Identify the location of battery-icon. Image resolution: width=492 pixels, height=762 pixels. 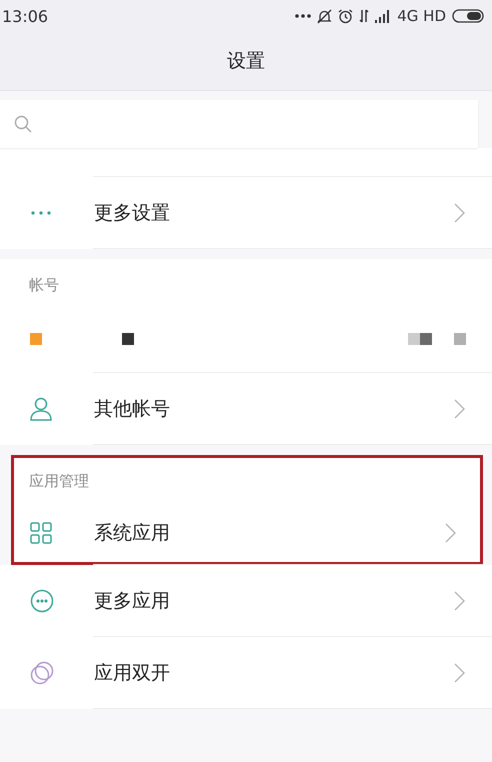
(468, 16).